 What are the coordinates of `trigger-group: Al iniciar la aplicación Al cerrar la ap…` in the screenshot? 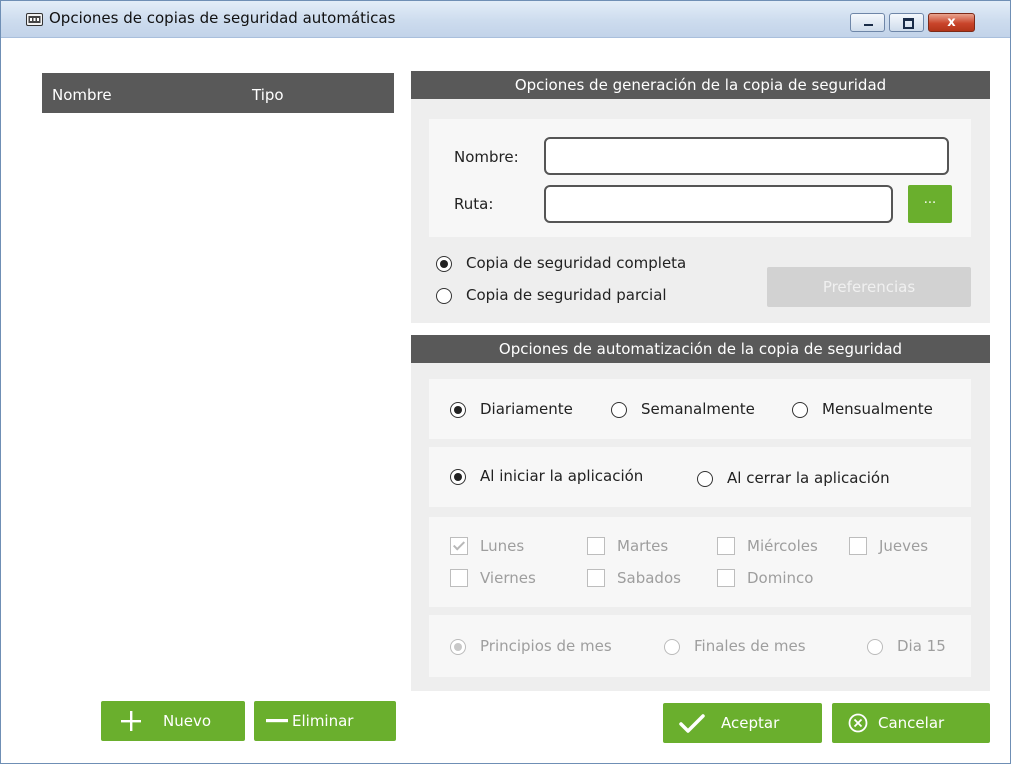 It's located at (700, 477).